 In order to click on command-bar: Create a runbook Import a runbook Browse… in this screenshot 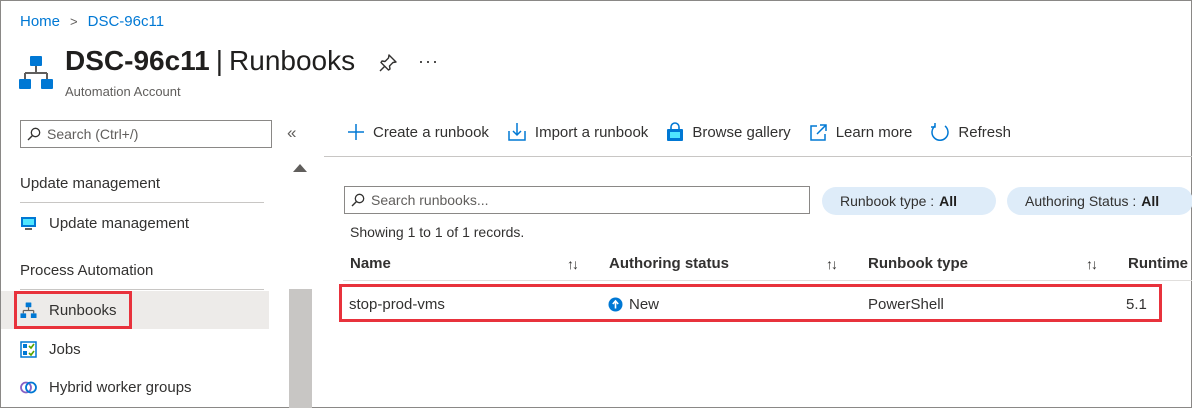, I will do `click(688, 132)`.